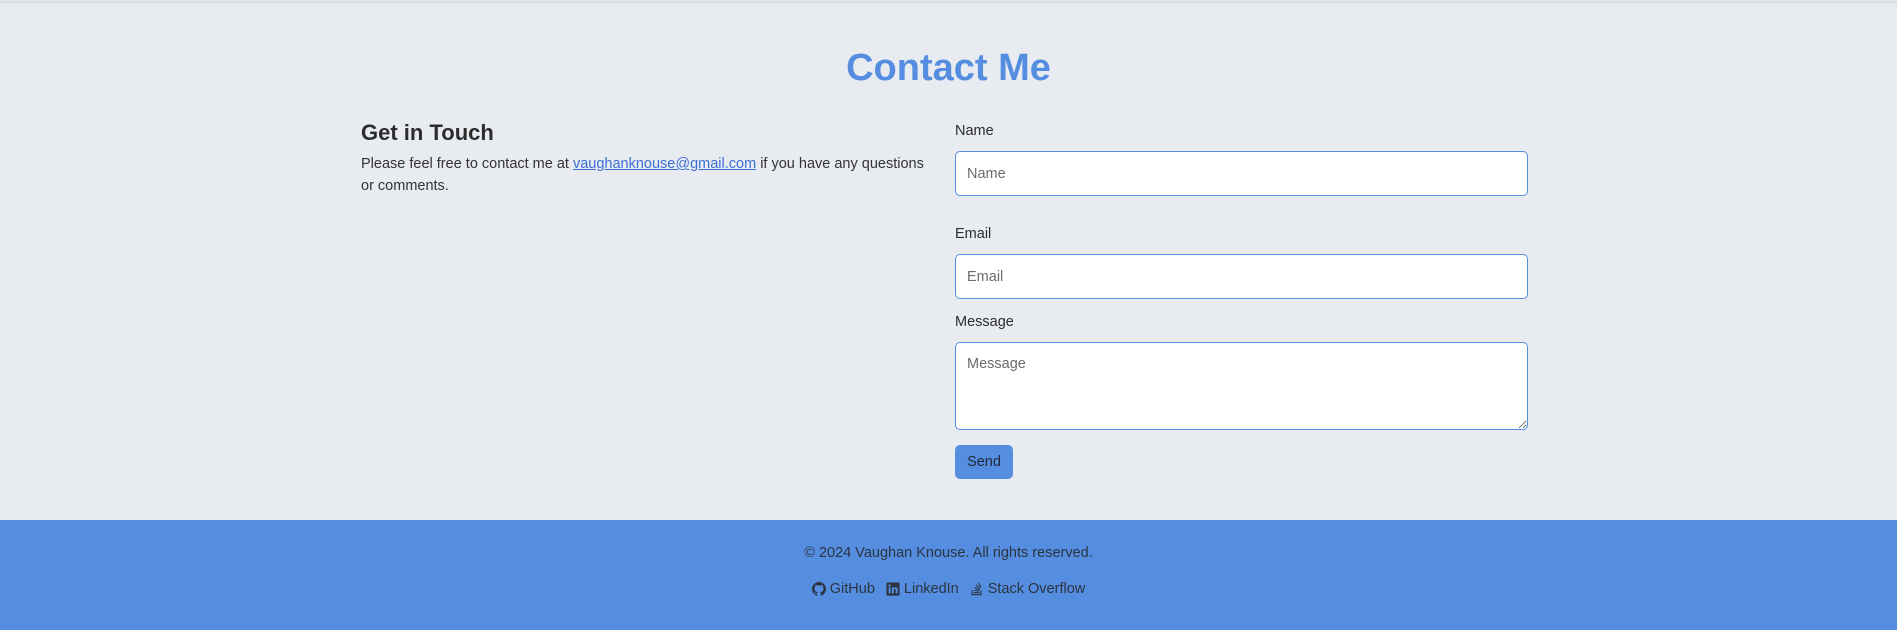  What do you see at coordinates (977, 589) in the screenshot?
I see `stack-overflow-icon` at bounding box center [977, 589].